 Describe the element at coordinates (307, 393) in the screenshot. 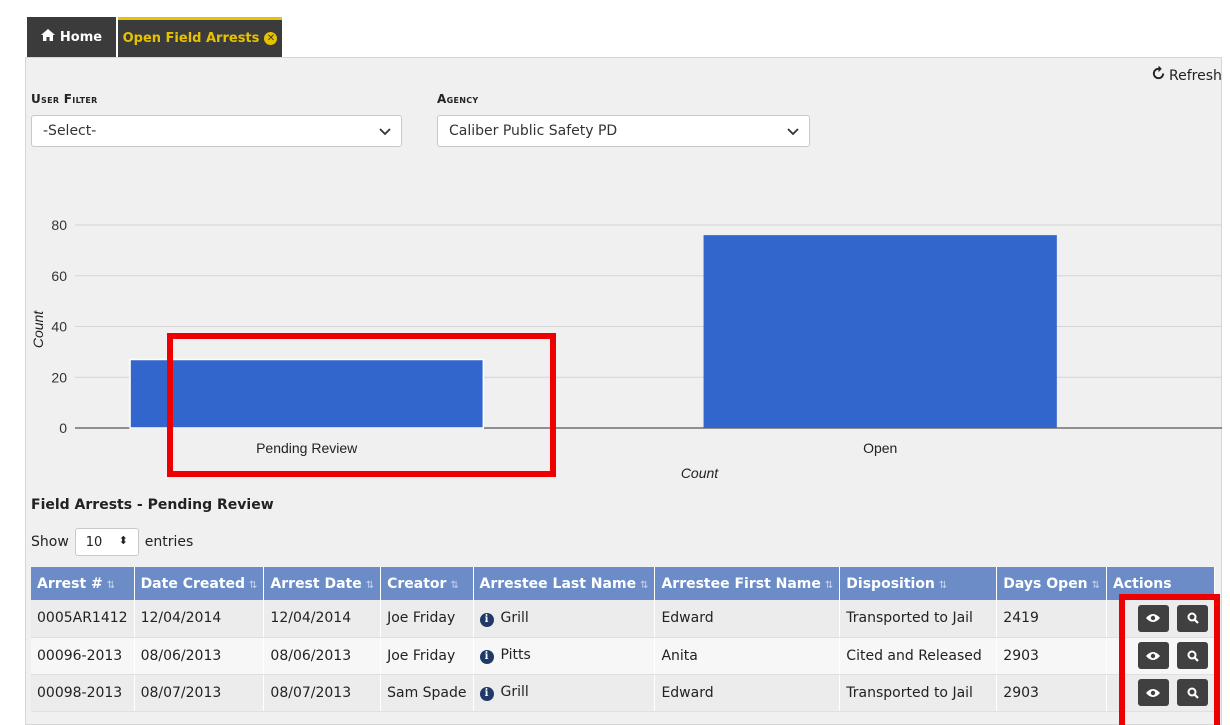

I see `bar-pending-review` at that location.